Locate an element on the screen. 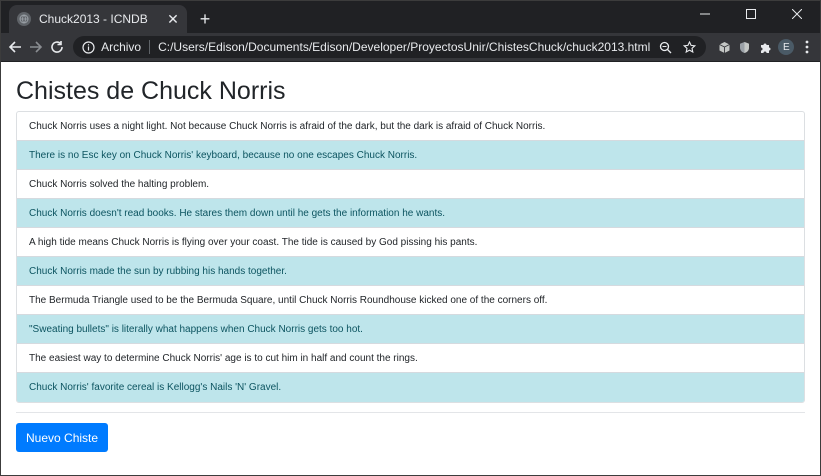 This screenshot has width=821, height=476. profile-avatar: E is located at coordinates (787, 47).